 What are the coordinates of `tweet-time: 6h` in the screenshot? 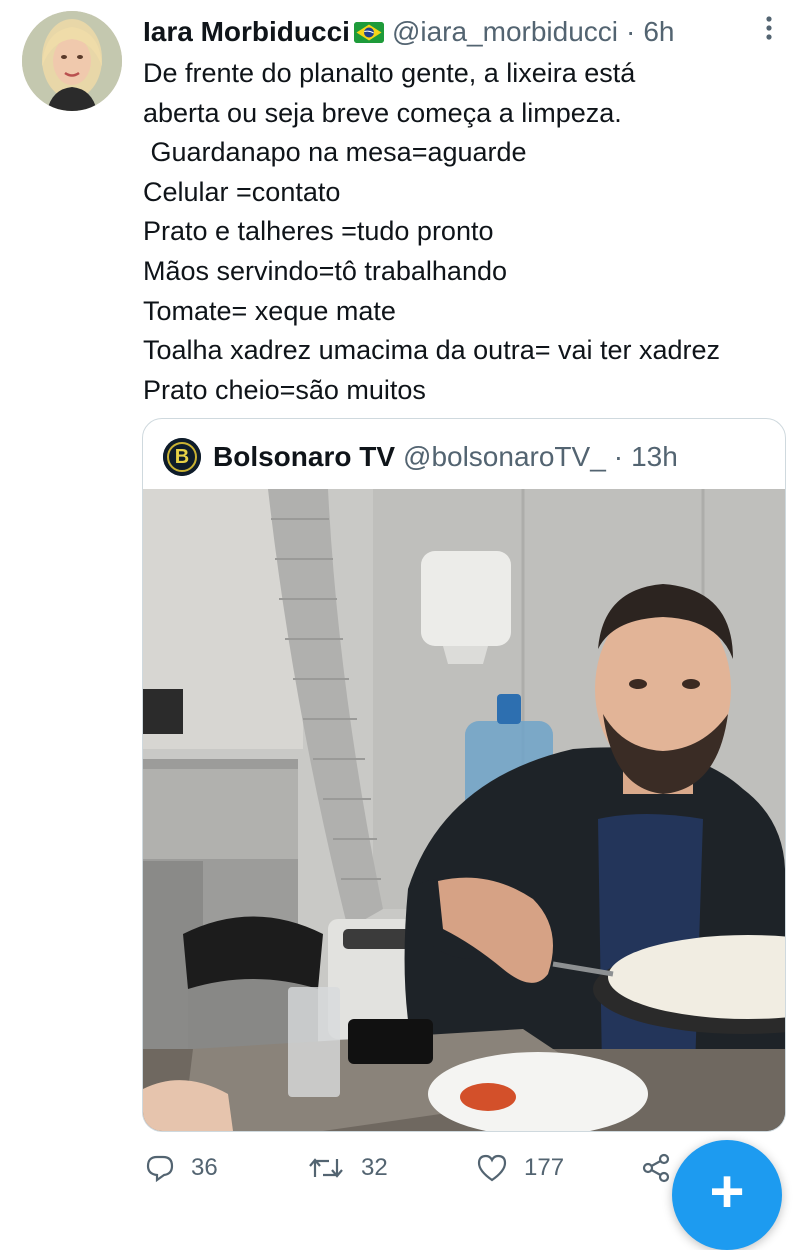 It's located at (658, 32).